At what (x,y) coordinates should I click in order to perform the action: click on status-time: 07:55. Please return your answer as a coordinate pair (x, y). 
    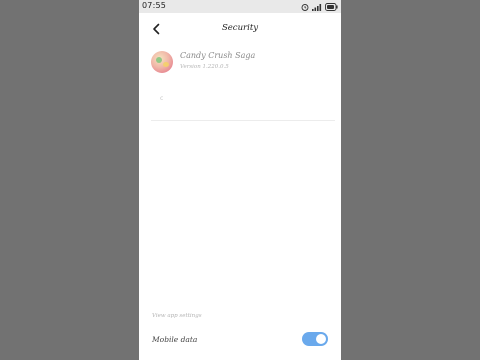
    Looking at the image, I should click on (154, 5).